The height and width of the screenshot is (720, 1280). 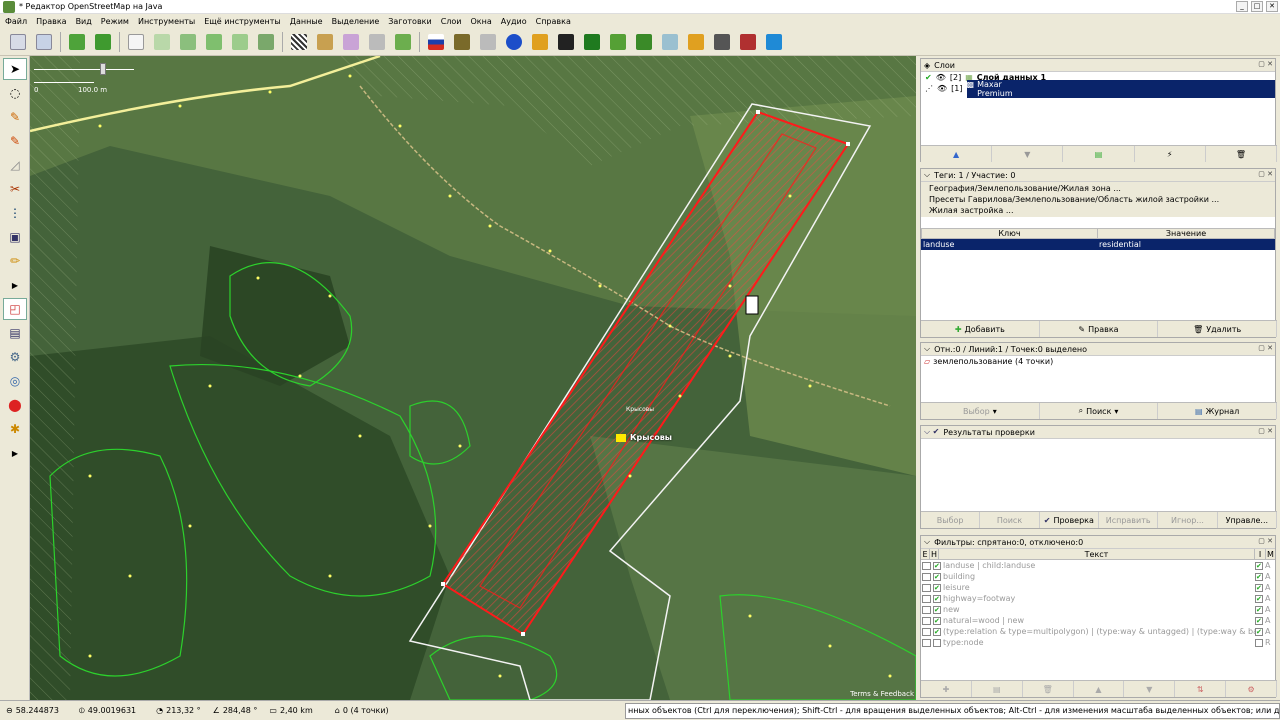 I want to click on map-pin-icon: ⬤, so click(x=15, y=405).